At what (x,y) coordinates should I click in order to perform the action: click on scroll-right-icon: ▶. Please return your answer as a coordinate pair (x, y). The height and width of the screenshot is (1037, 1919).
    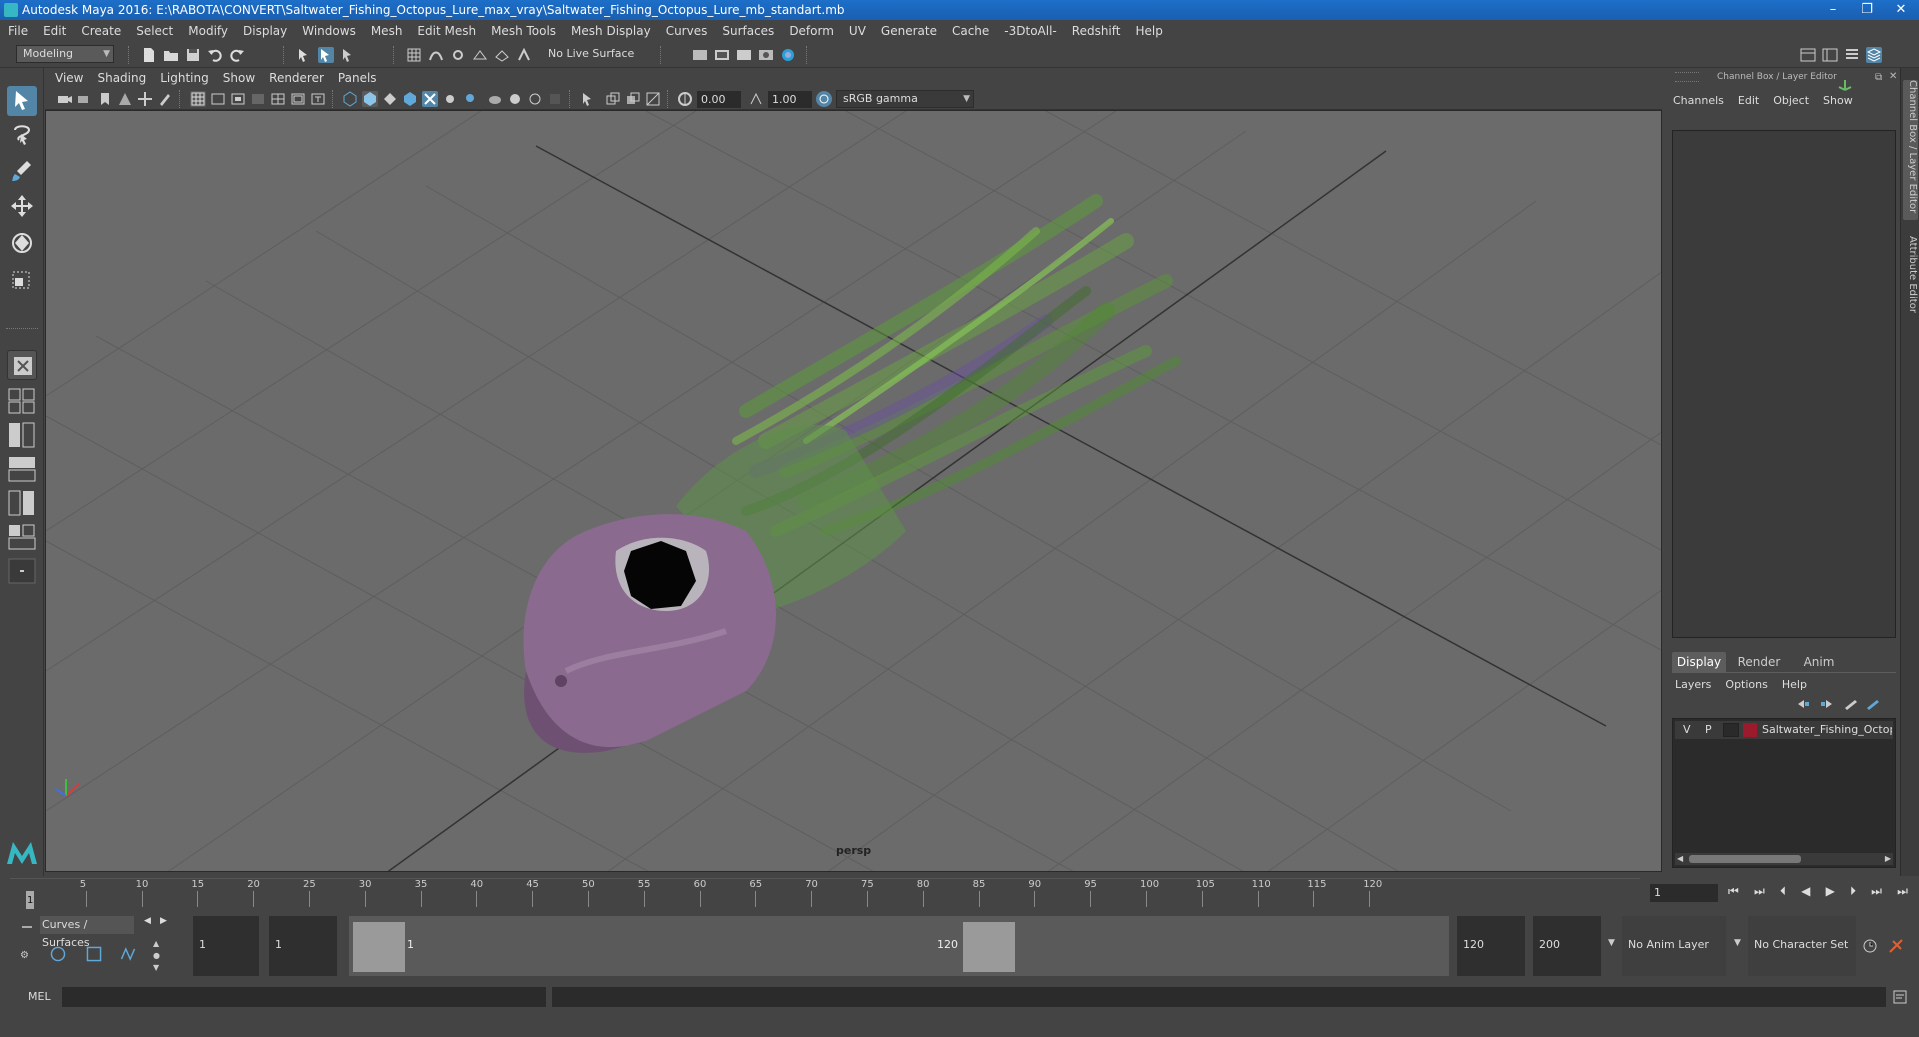
    Looking at the image, I should click on (1888, 858).